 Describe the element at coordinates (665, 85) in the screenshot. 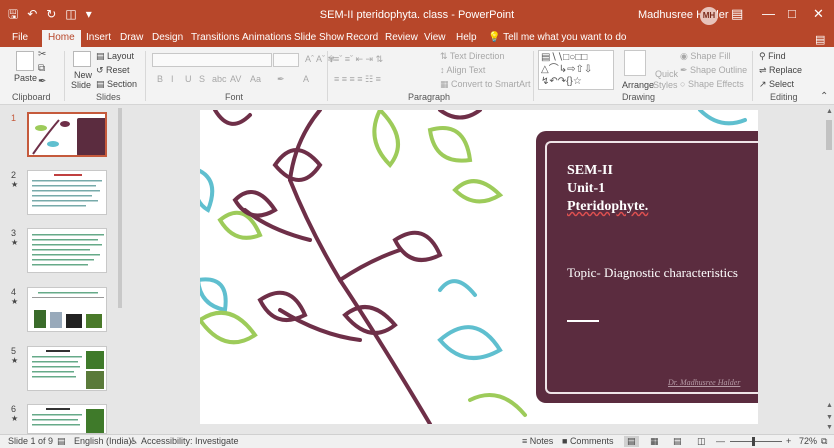

I see `quick-styles-label-2: Styles` at that location.